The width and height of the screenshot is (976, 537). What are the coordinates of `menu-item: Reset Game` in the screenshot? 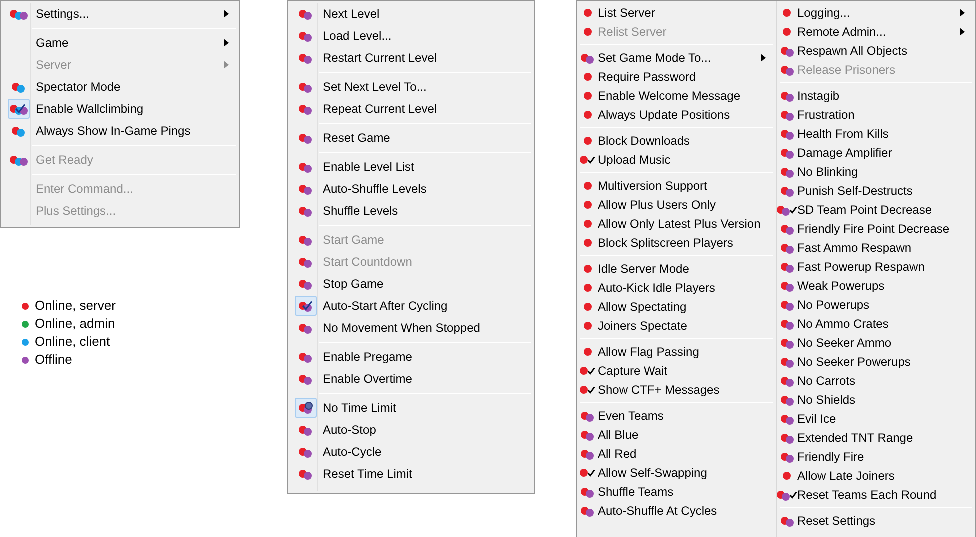 It's located at (411, 138).